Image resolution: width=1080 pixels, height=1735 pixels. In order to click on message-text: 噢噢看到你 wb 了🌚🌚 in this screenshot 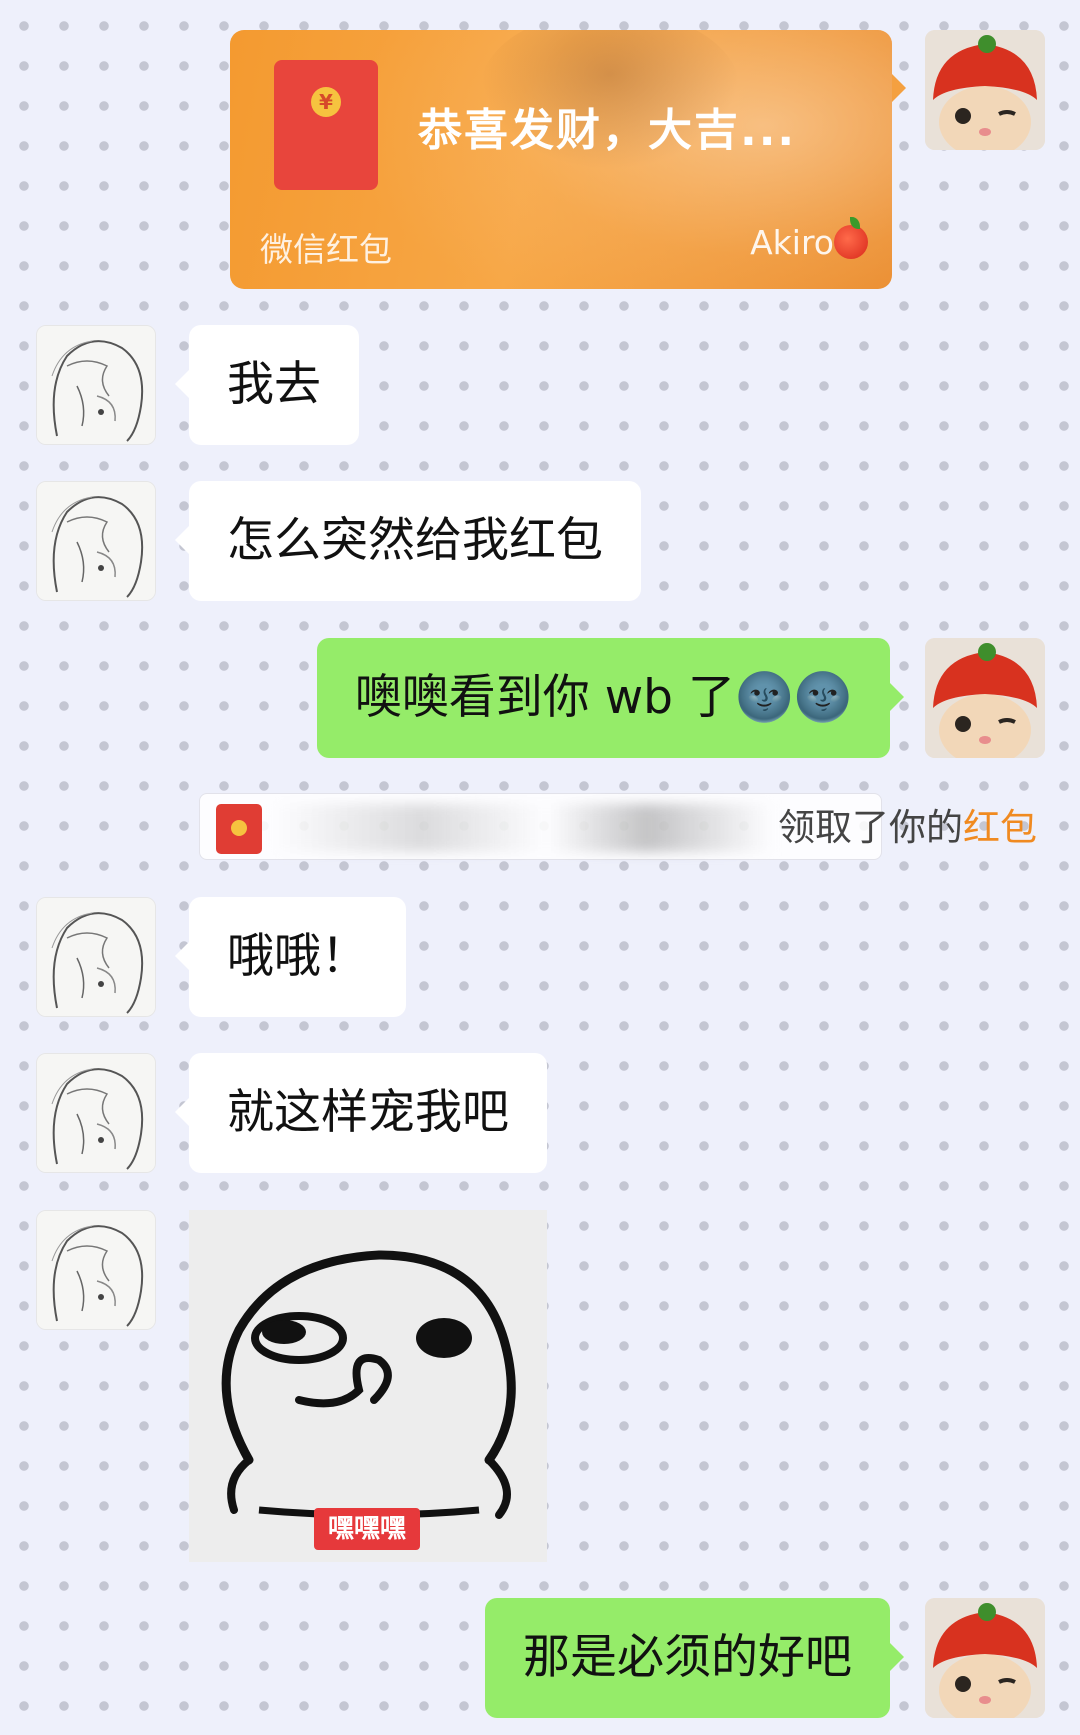, I will do `click(603, 697)`.